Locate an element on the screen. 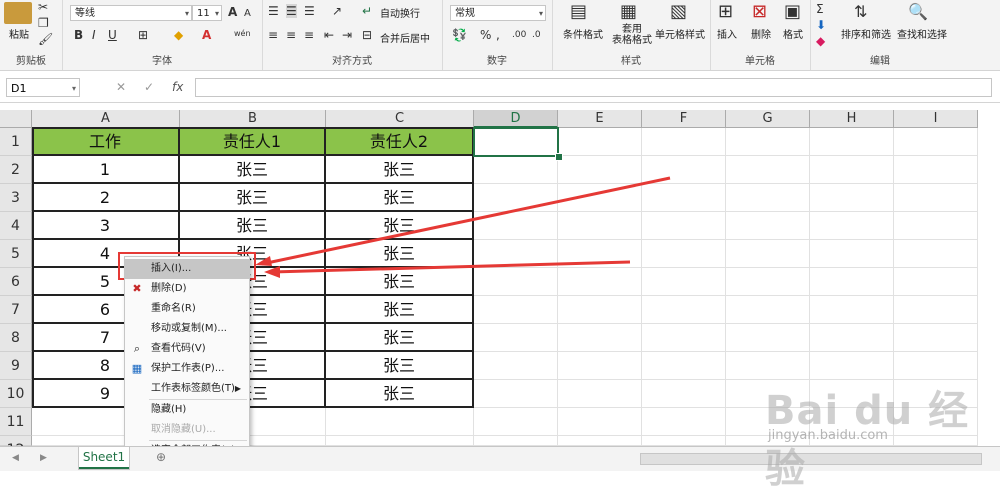  sheet-tab-sheet1: Sheet1 is located at coordinates (104, 458).